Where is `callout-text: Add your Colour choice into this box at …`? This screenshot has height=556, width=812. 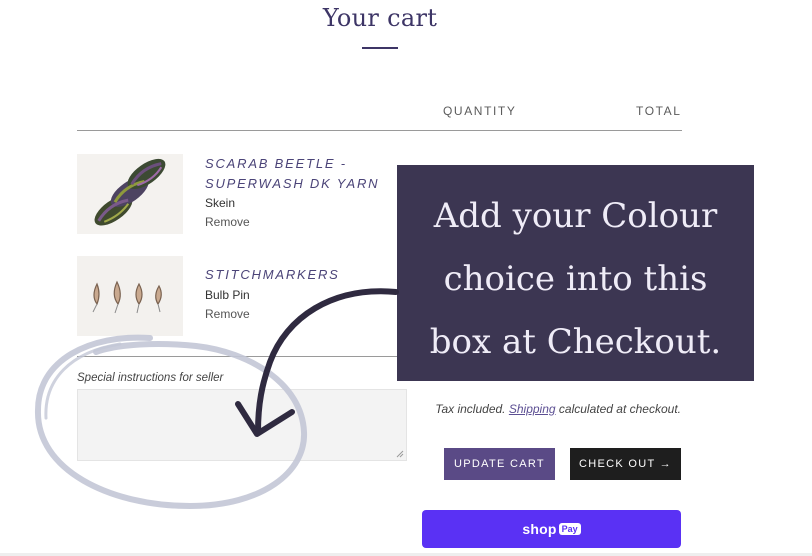
callout-text: Add your Colour choice into this box at … is located at coordinates (575, 279).